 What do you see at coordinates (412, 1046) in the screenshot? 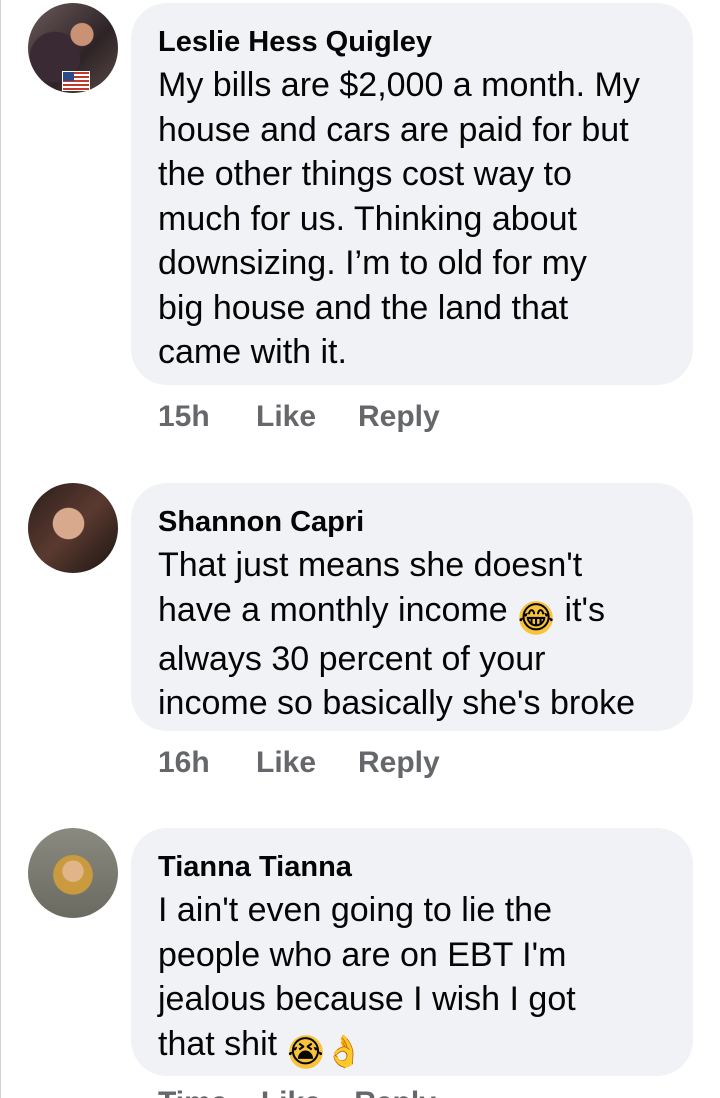
I see `comment-line: that shit 😭👌` at bounding box center [412, 1046].